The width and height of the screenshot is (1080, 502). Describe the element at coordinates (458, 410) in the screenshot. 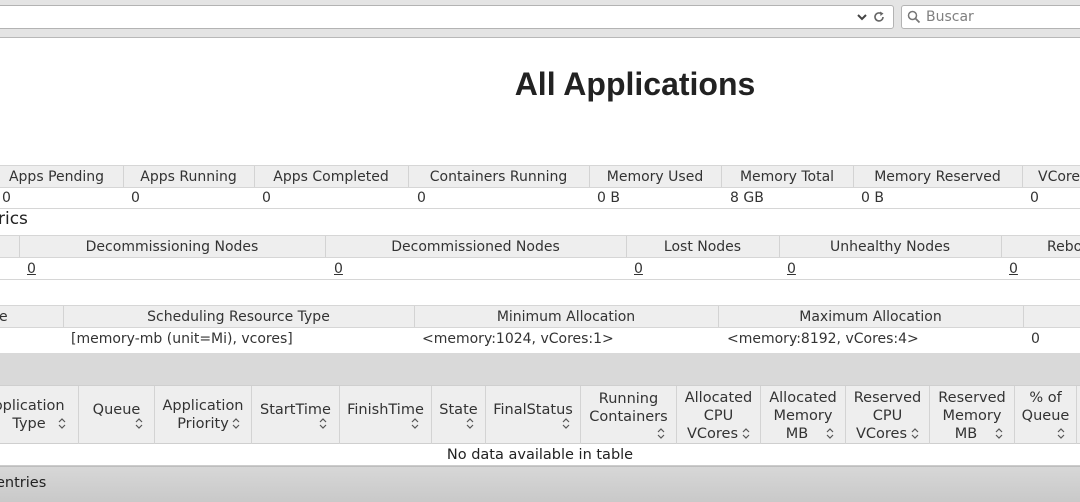

I see `column-label: State` at that location.